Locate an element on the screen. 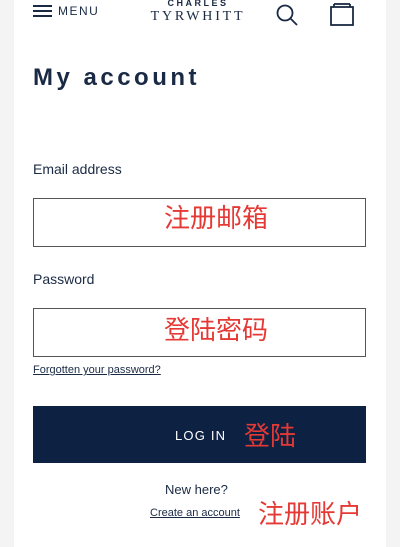  new-here-text: New here? is located at coordinates (196, 489).